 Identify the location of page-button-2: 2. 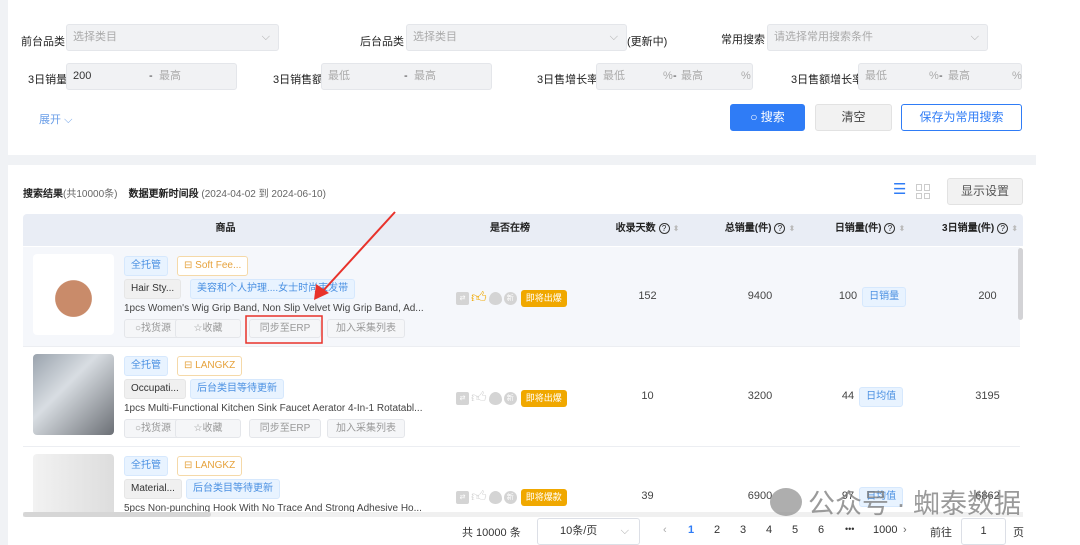
(717, 530).